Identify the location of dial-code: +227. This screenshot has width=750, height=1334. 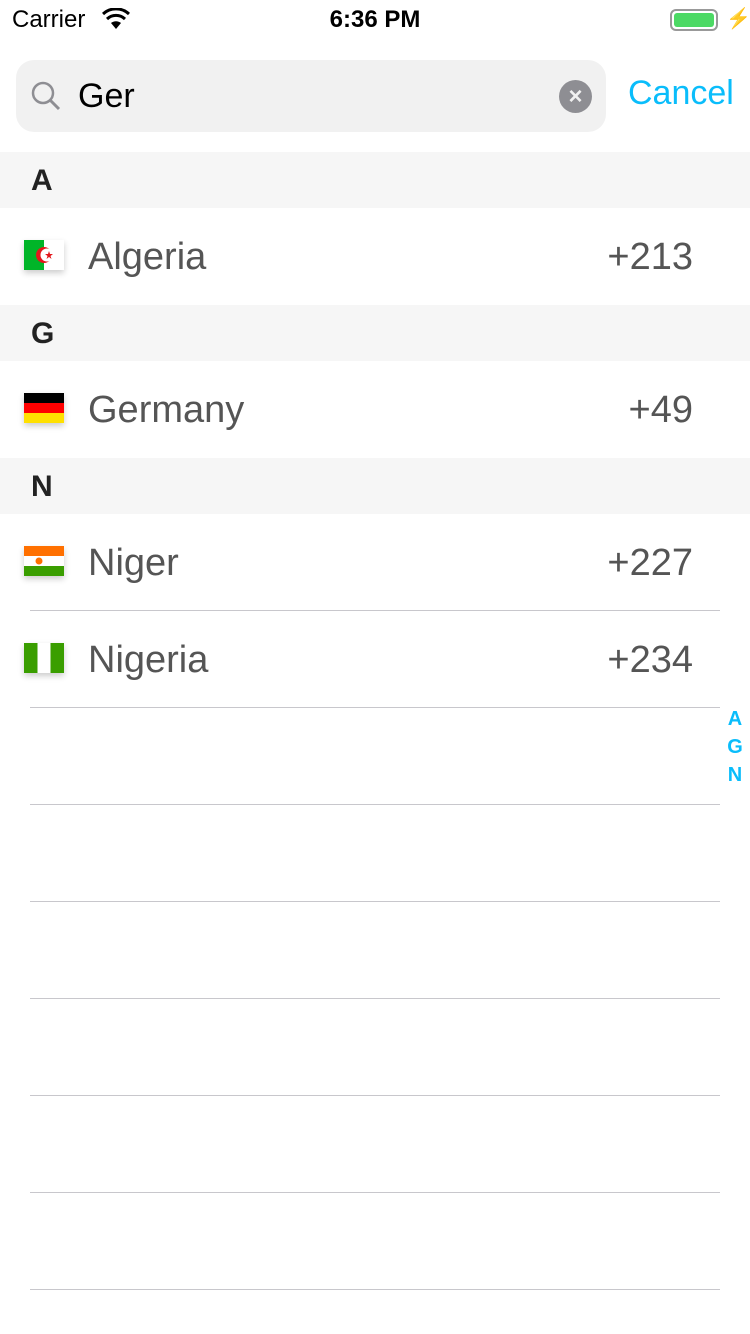
(650, 563).